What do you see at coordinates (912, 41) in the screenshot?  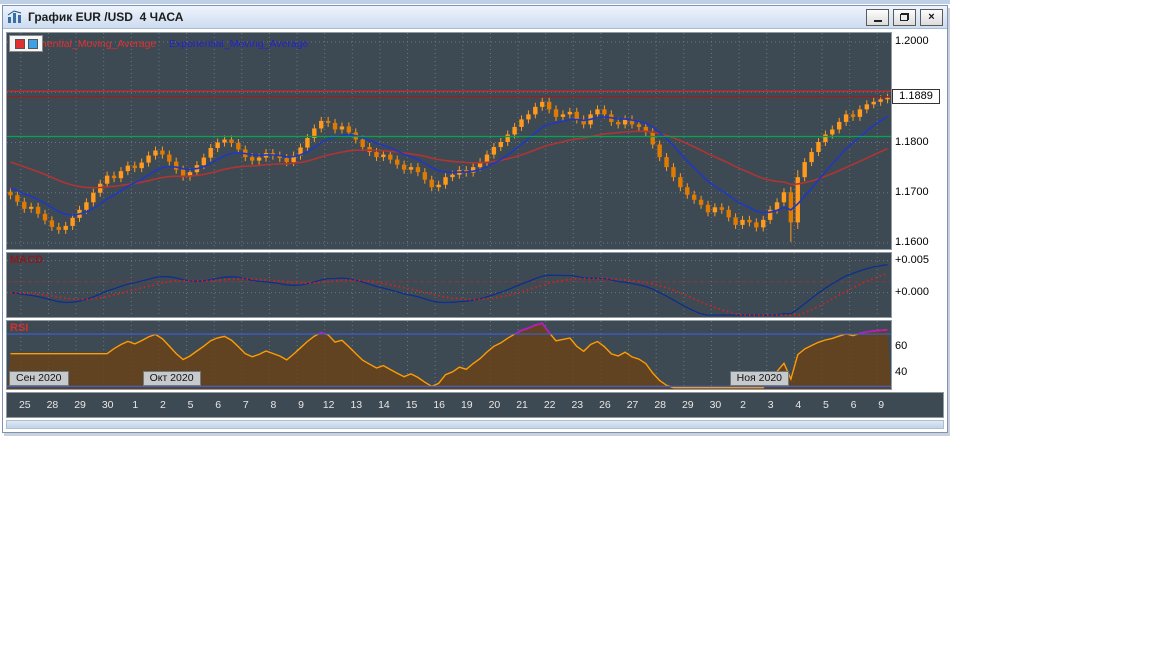 I see `axis-tick: 1.2000` at bounding box center [912, 41].